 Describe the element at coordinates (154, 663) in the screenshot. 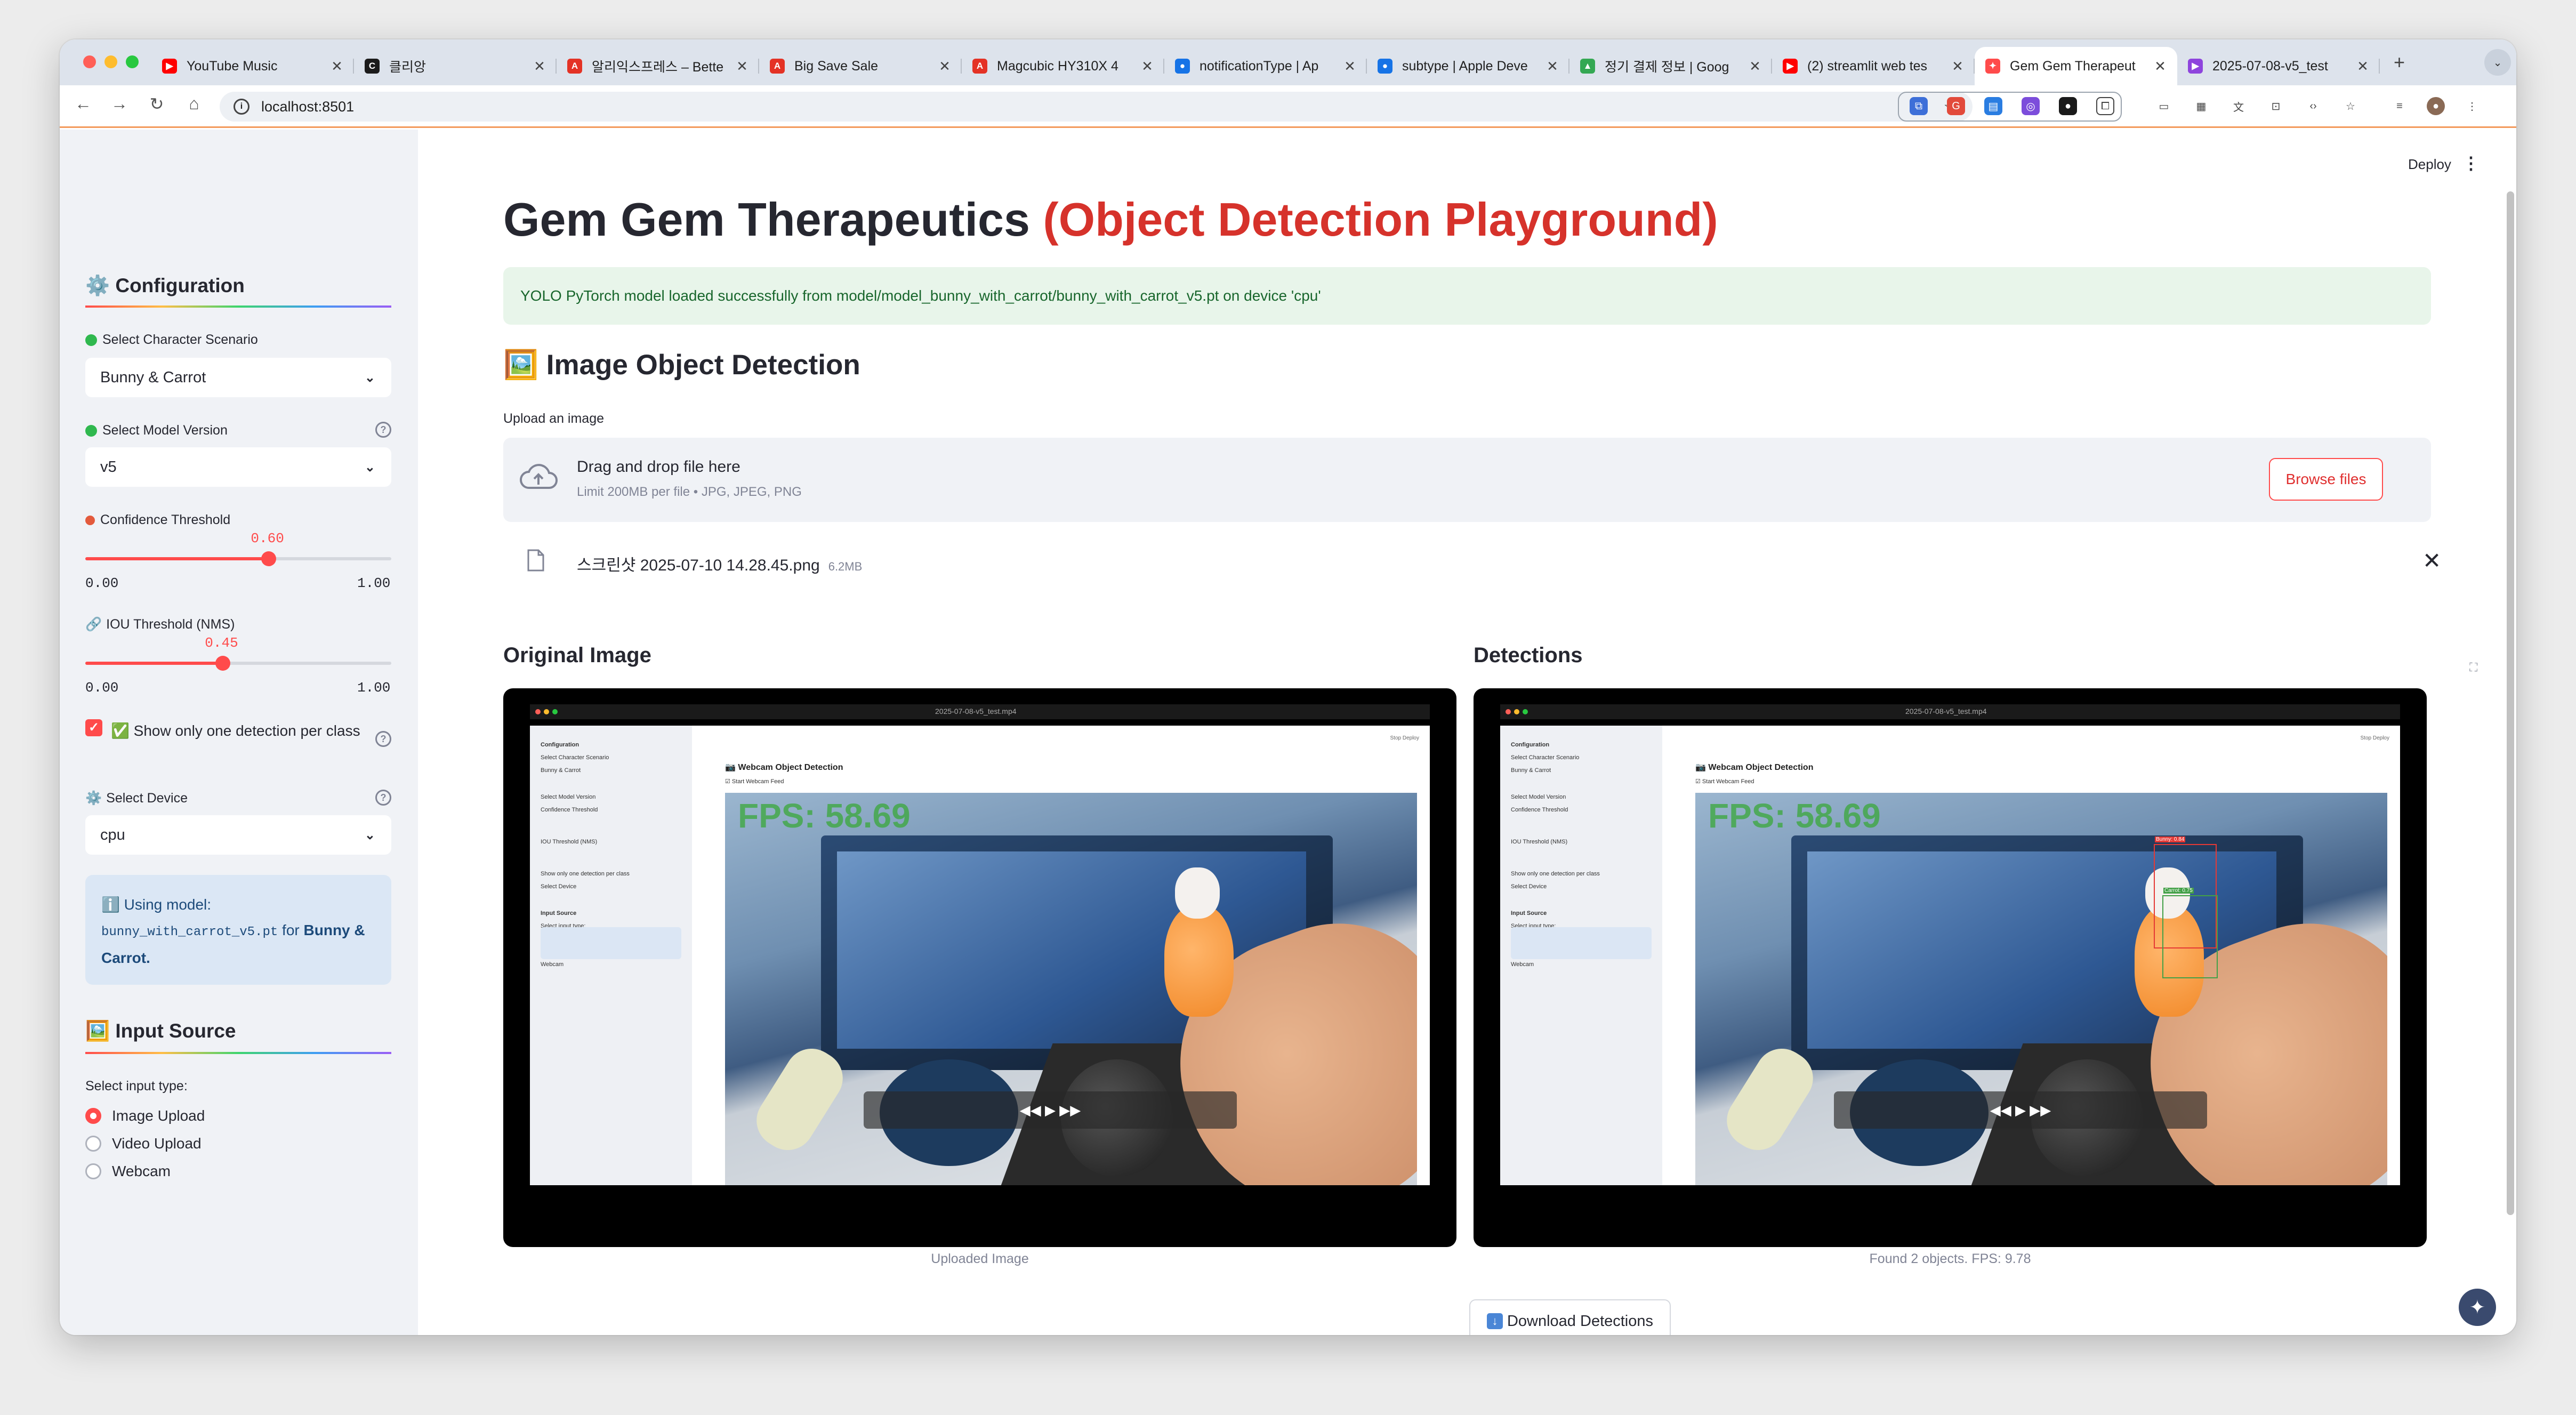

I see `iou-slider-fill` at that location.